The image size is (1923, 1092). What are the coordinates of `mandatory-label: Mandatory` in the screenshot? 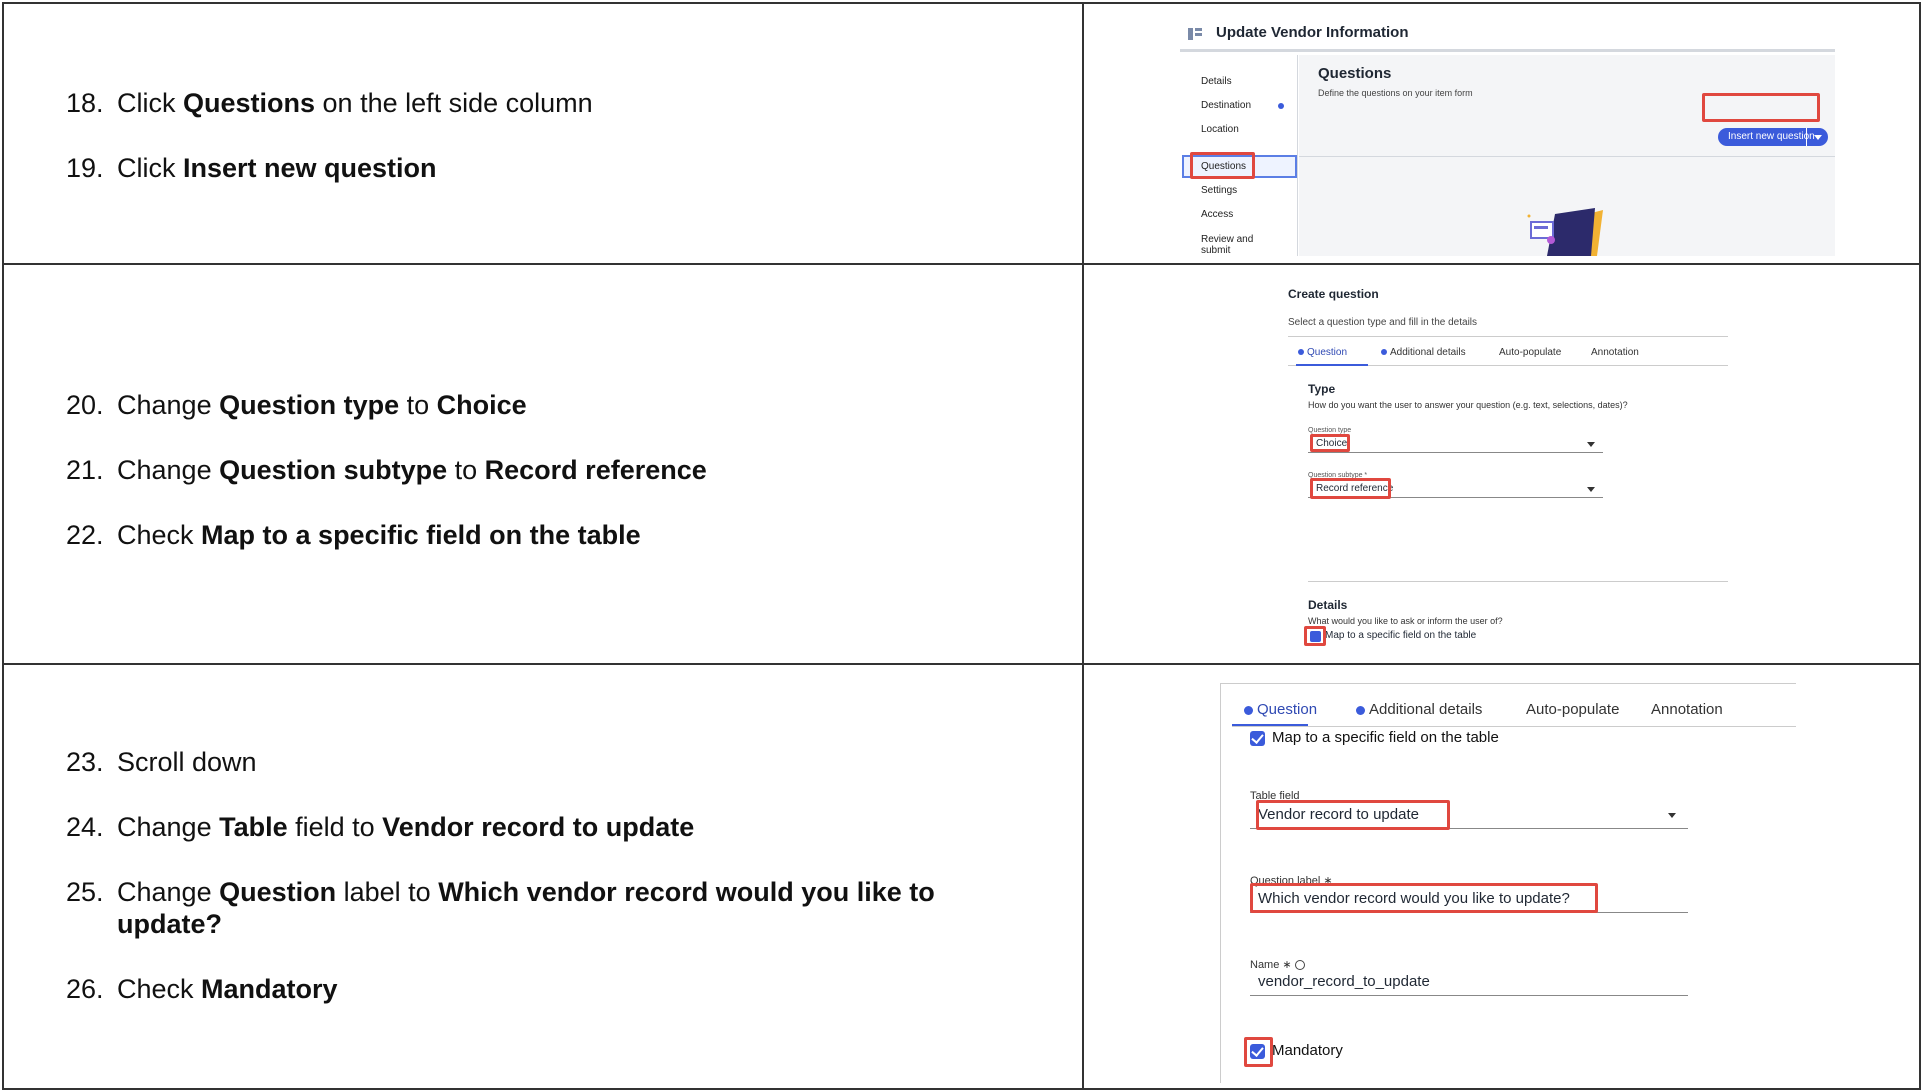 It's located at (1307, 1050).